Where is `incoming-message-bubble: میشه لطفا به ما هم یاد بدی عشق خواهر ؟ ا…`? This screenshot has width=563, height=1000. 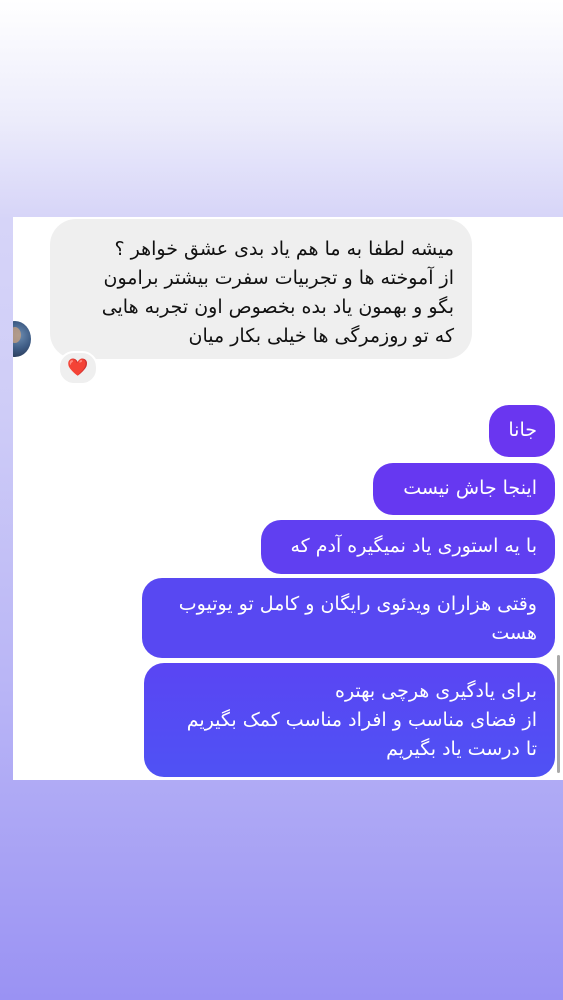 incoming-message-bubble: میشه لطفا به ما هم یاد بدی عشق خواهر ؟ ا… is located at coordinates (261, 289).